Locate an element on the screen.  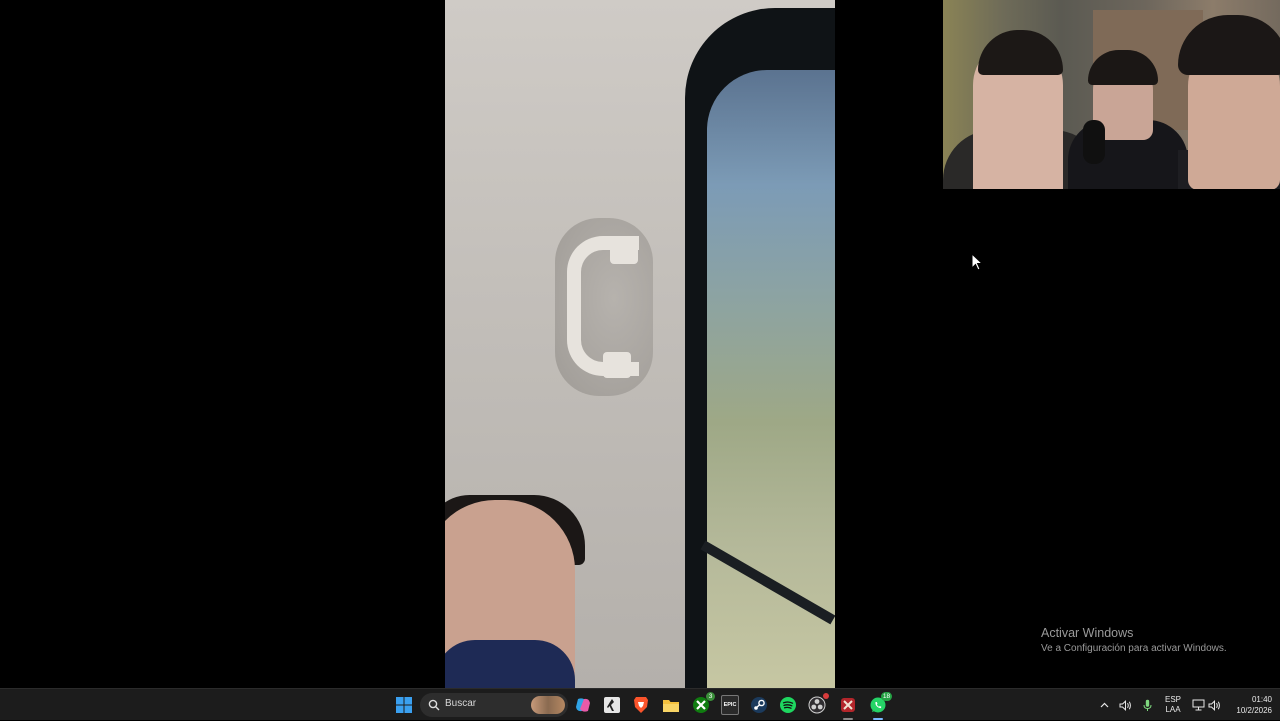
copilot-button is located at coordinates (583, 705).